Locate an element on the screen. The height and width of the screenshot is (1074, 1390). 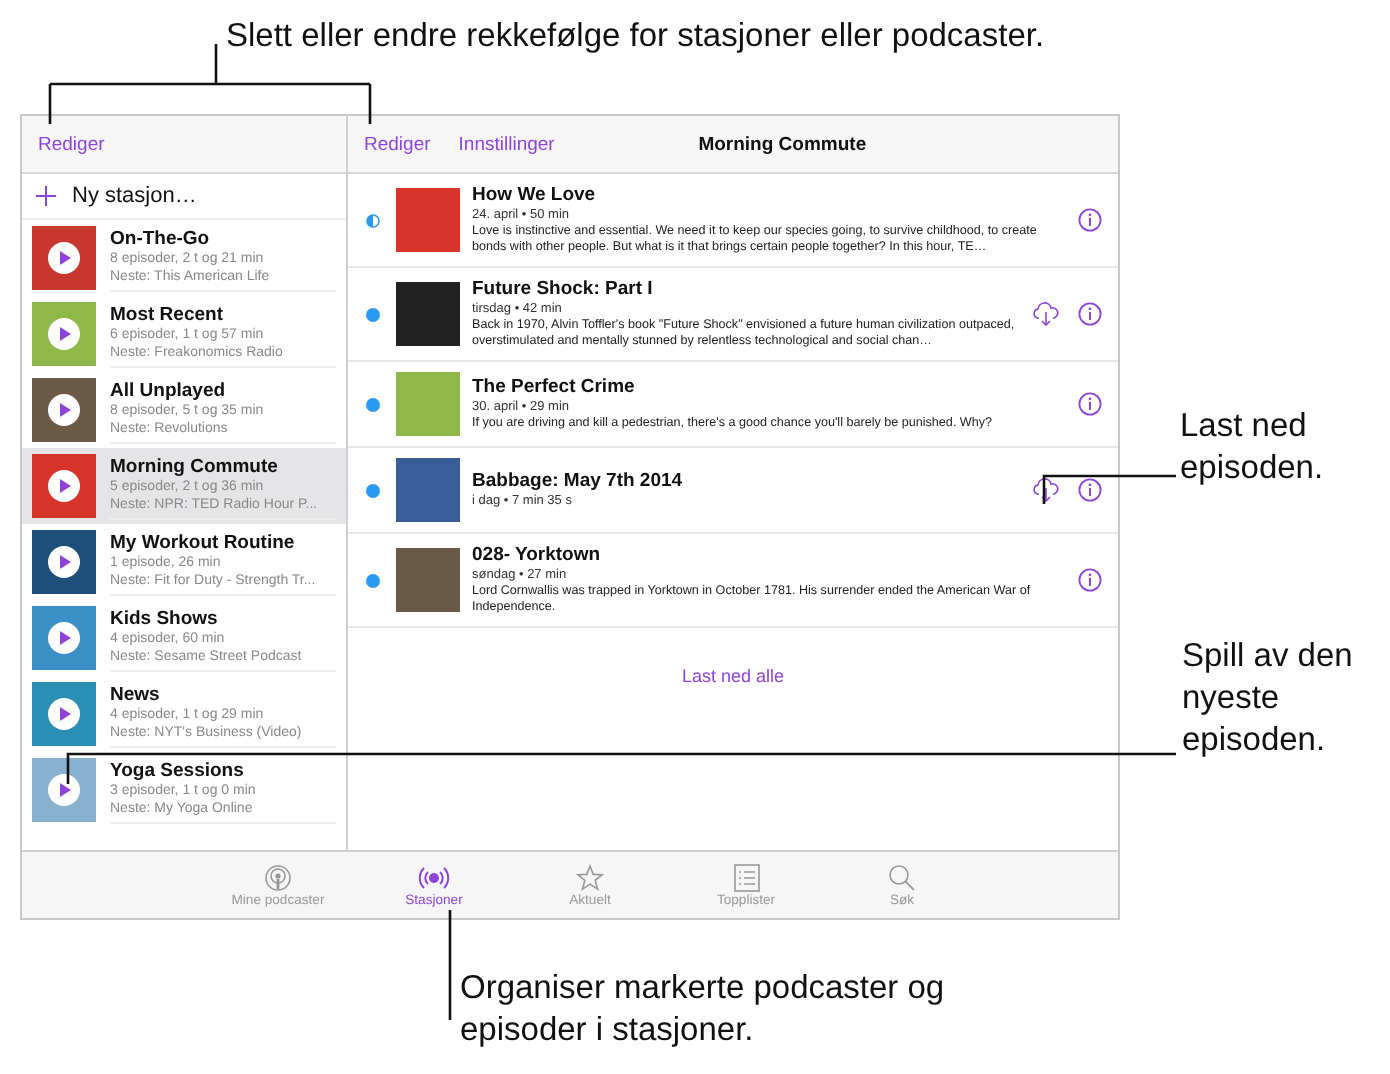
callout-text: Last ned episoden. is located at coordinates (1253, 448).